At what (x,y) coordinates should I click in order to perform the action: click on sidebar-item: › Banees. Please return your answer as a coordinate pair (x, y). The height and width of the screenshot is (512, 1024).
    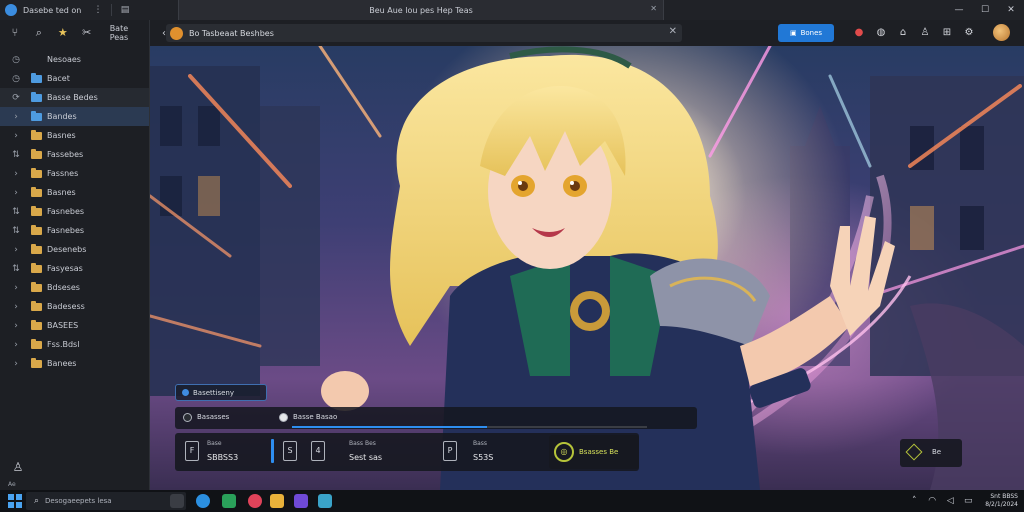
    Looking at the image, I should click on (74, 363).